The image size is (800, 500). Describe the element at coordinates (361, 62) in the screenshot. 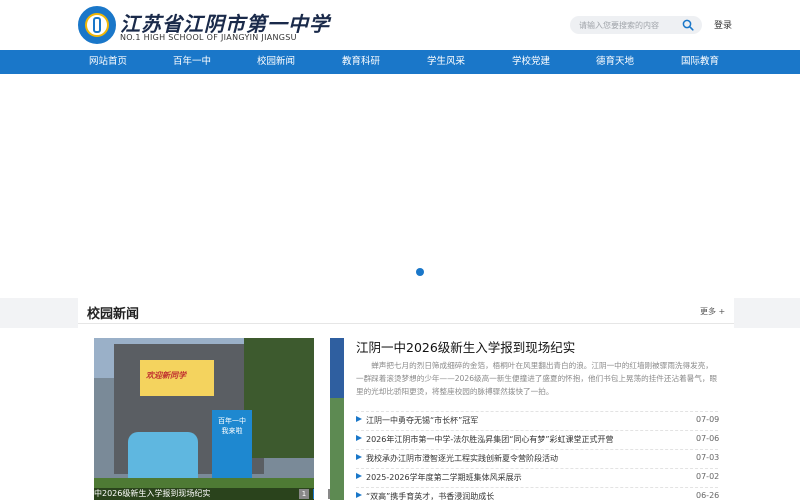

I see `nav-item-research: 教育科研` at that location.